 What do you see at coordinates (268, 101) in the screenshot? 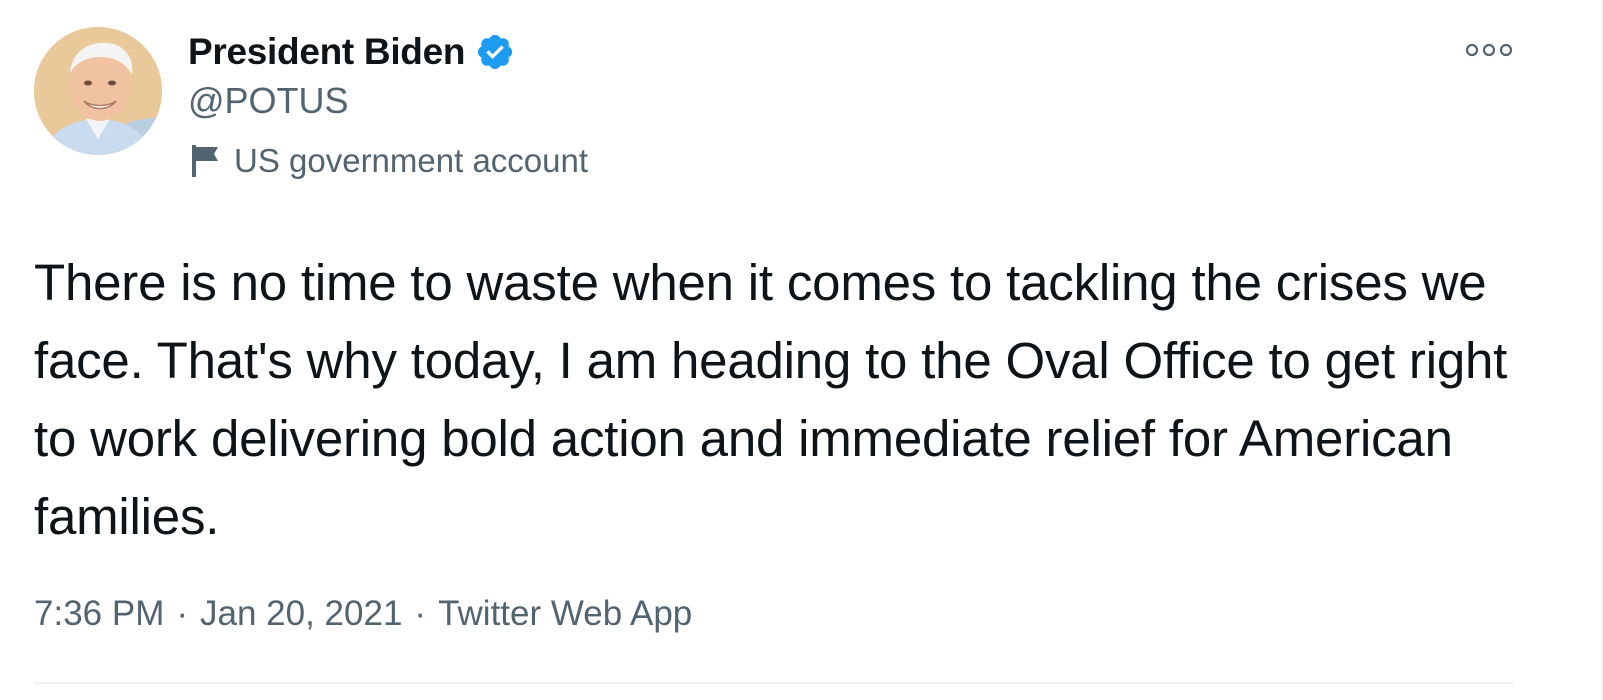
I see `author-handle: @POTUS` at bounding box center [268, 101].